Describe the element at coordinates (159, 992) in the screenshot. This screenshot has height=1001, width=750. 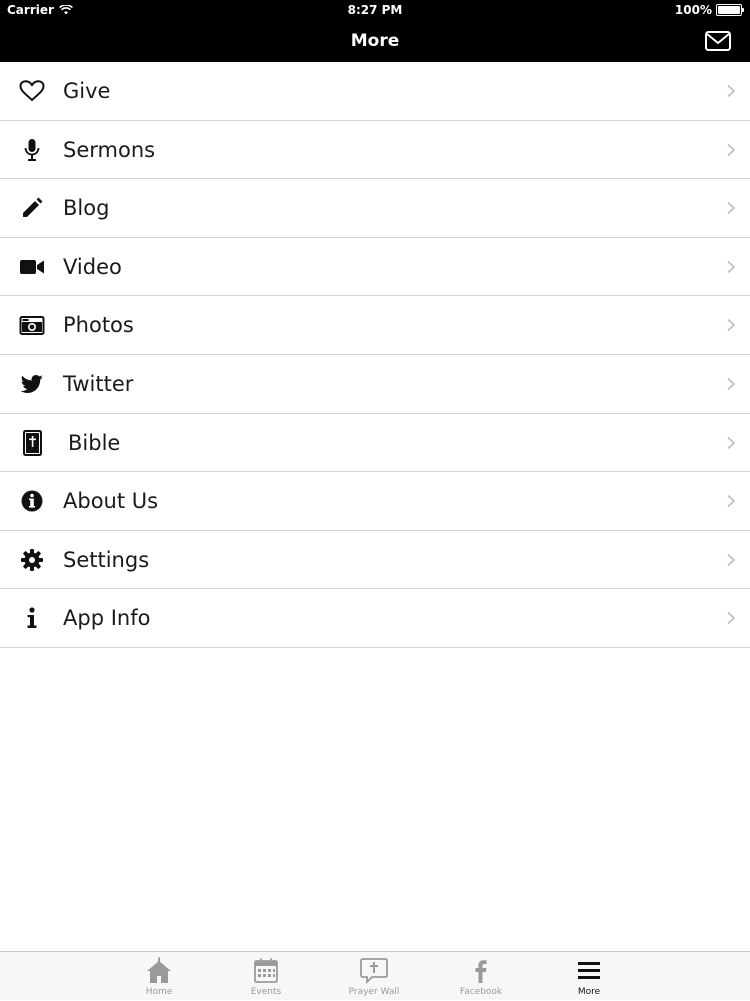
I see `tab-label: Home` at that location.